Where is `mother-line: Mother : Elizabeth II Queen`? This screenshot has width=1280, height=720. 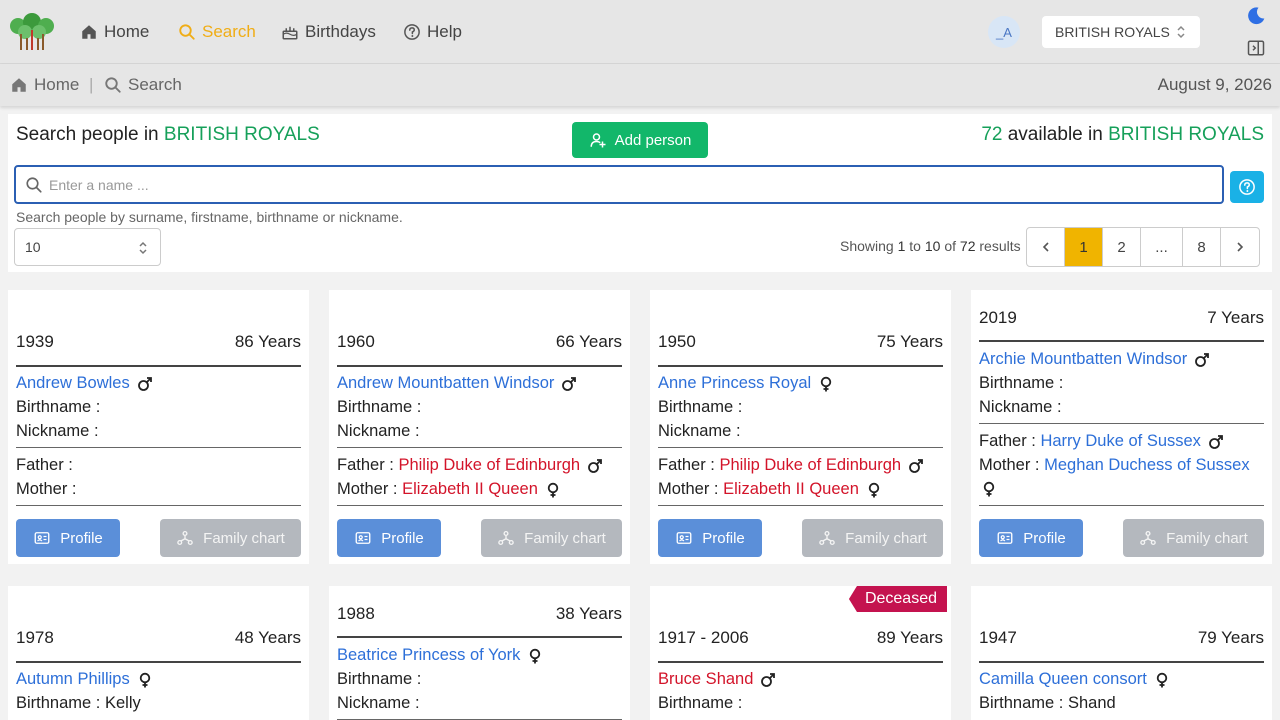
mother-line: Mother : Elizabeth II Queen is located at coordinates (770, 489).